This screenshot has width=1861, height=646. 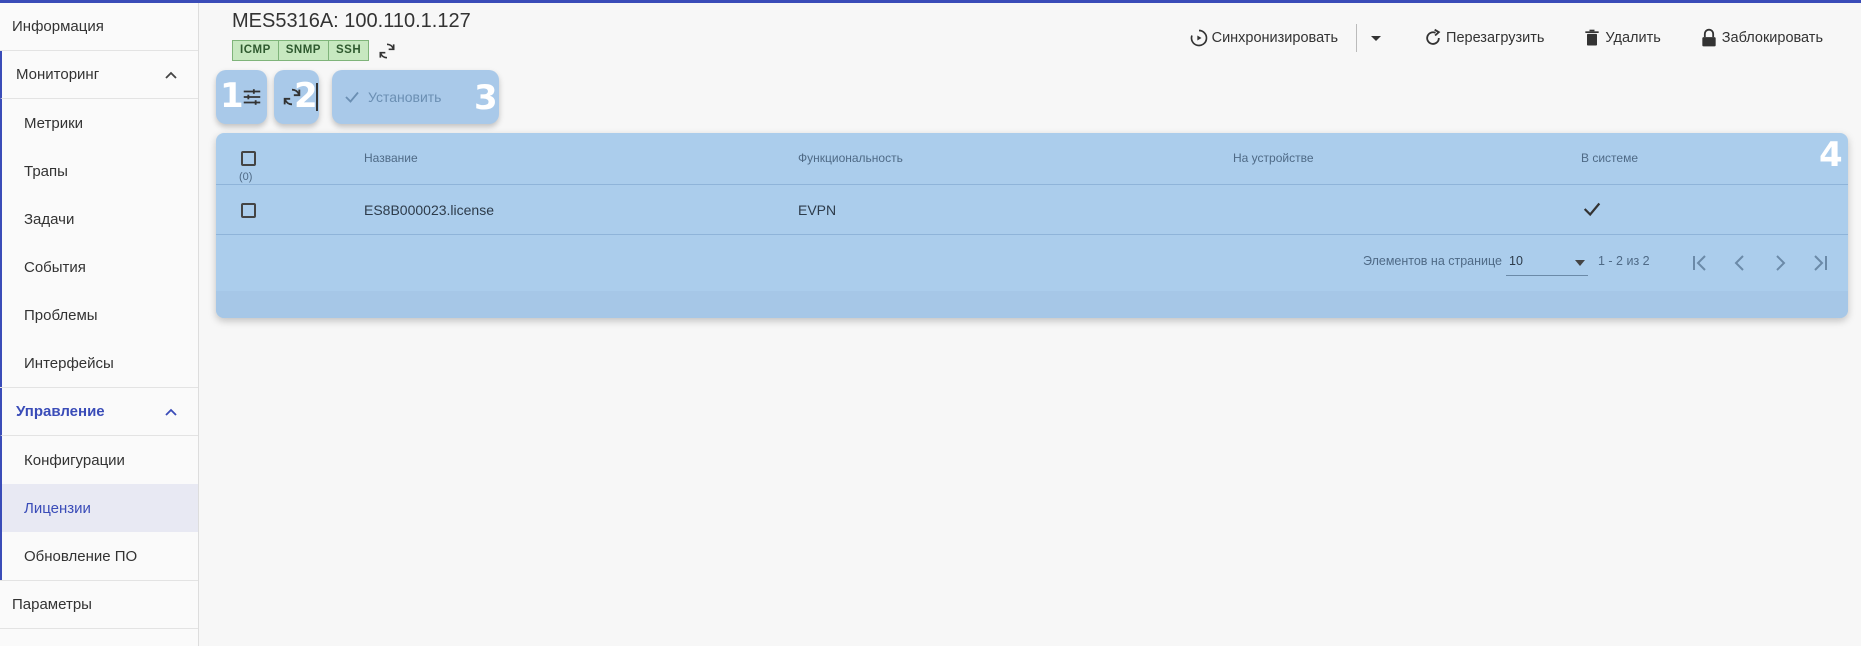 What do you see at coordinates (817, 210) in the screenshot?
I see `license-function: EVPN` at bounding box center [817, 210].